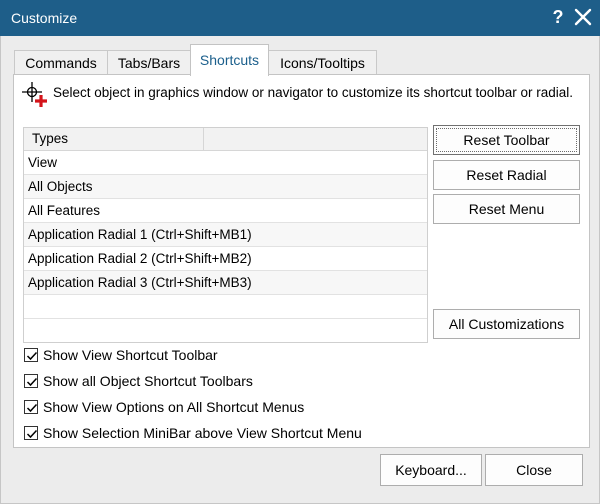 This screenshot has height=504, width=600. I want to click on list-item: Application Radial 2 (Ctrl+Shift+MB2), so click(225, 259).